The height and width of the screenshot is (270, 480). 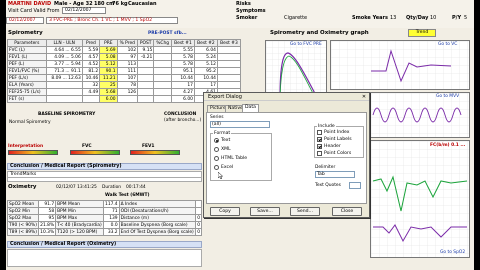 What do you see at coordinates (240, 124) in the screenshot?
I see `series-select: (all)` at bounding box center [240, 124].